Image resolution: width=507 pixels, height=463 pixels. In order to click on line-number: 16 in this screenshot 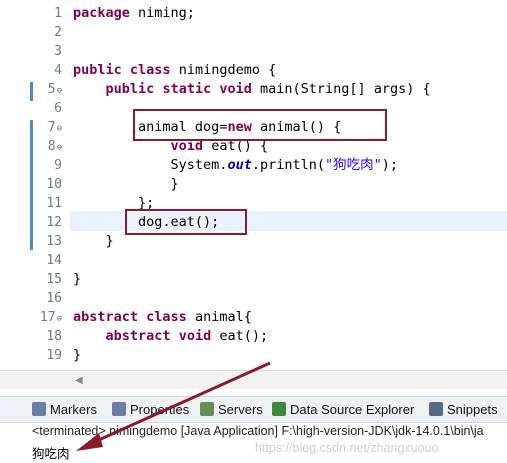, I will do `click(54, 298)`.